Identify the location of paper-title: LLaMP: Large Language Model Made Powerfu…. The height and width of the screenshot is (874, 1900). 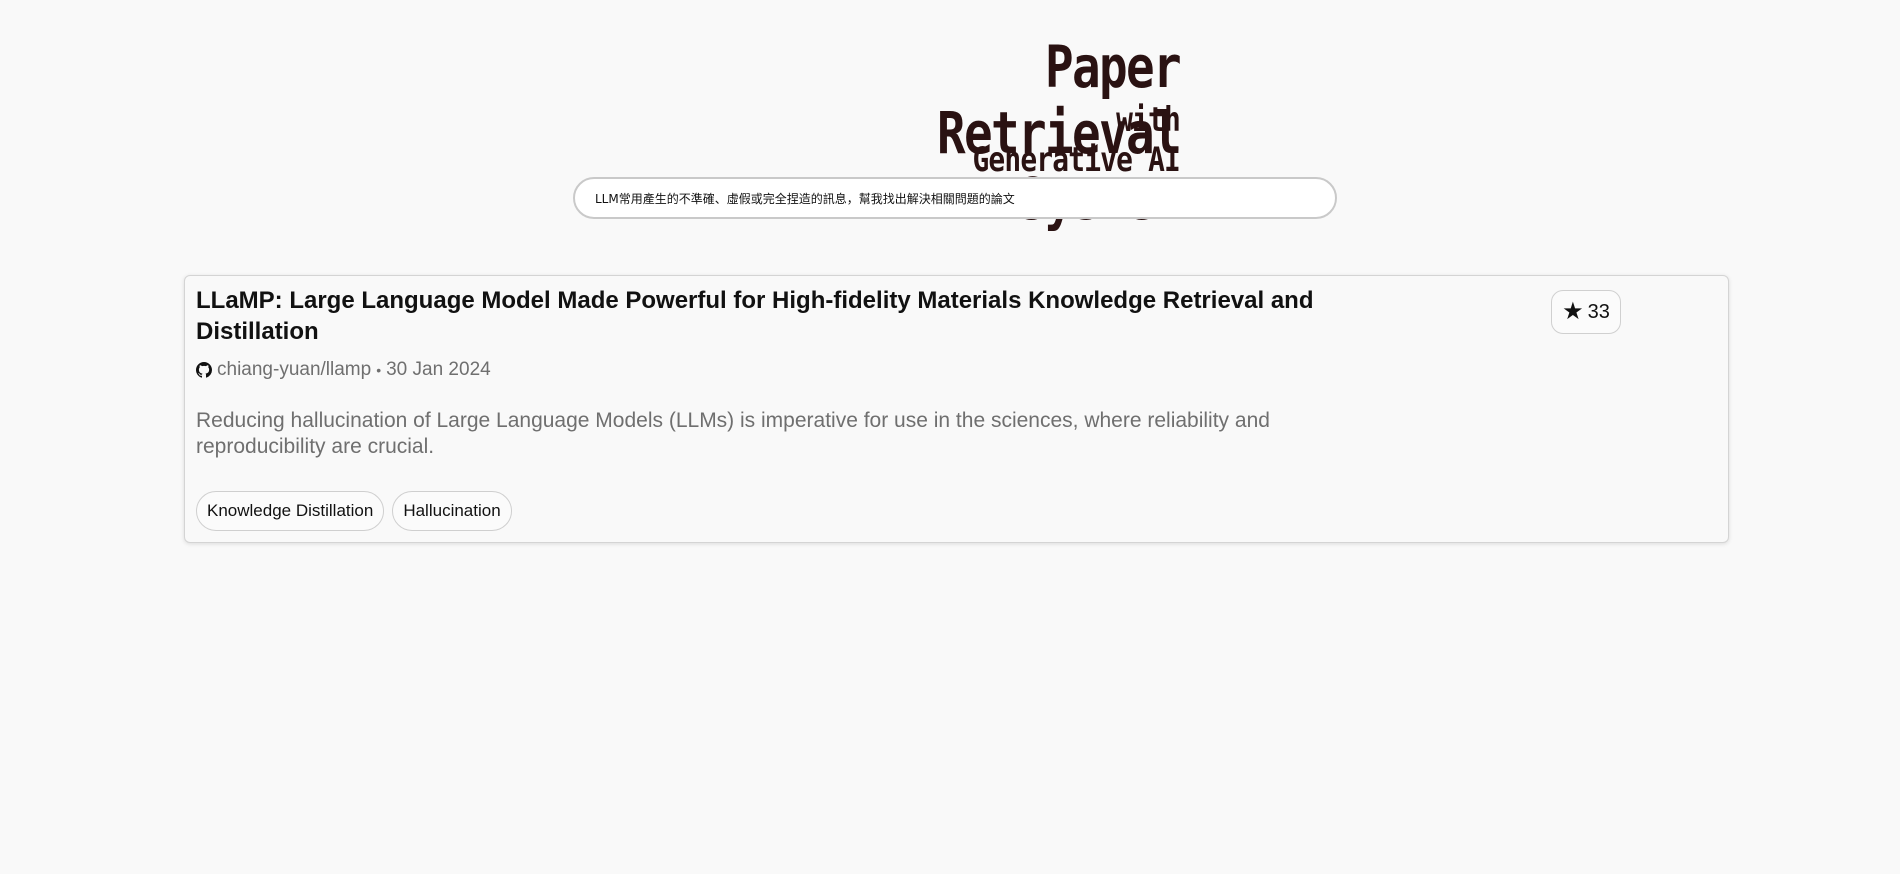
(796, 316).